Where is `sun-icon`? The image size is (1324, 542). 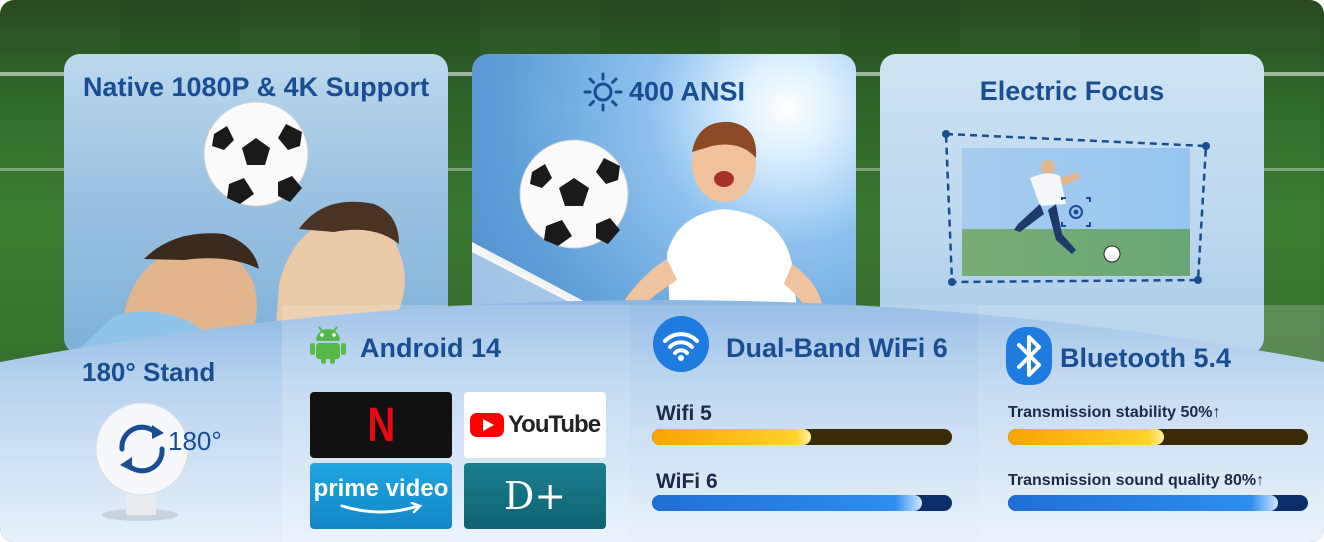
sun-icon is located at coordinates (603, 92).